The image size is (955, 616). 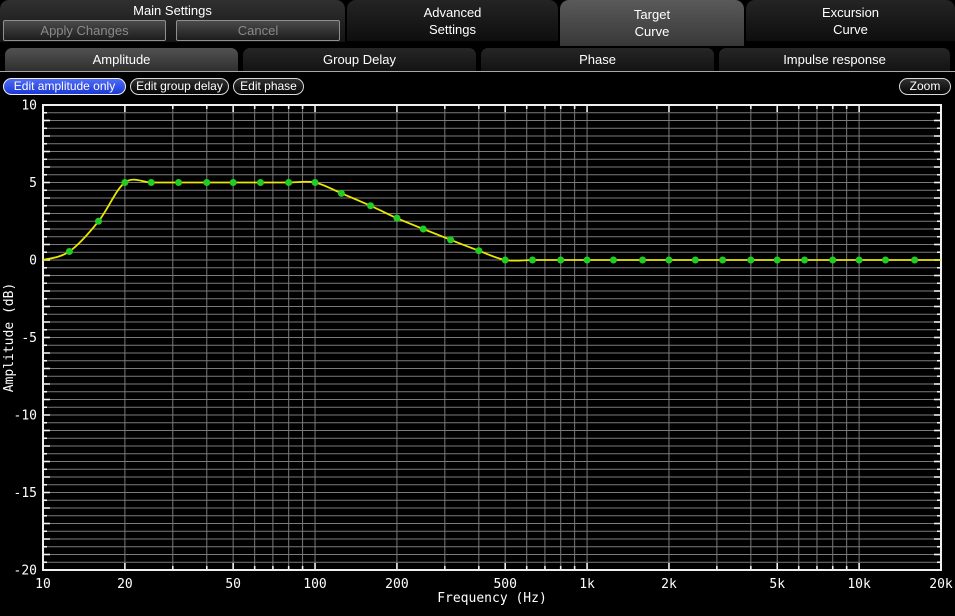 I want to click on svg-text: 5, so click(x=33, y=183).